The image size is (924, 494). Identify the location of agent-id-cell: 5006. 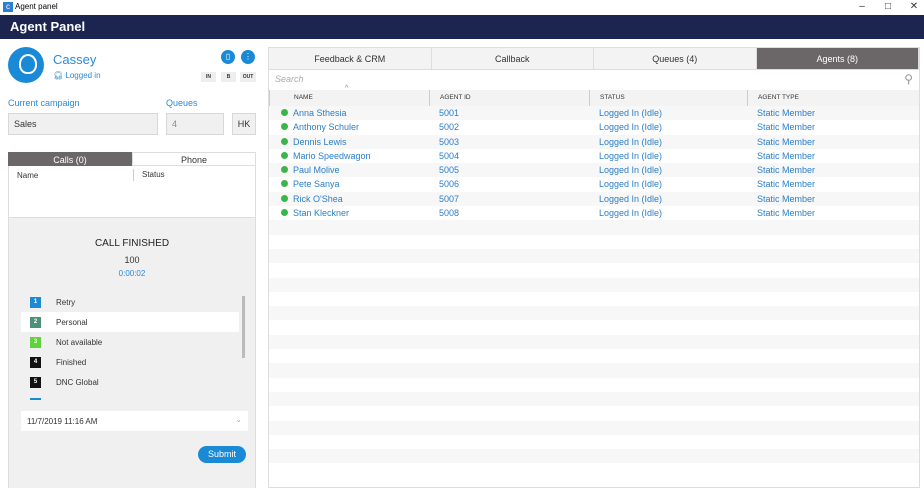
(449, 184).